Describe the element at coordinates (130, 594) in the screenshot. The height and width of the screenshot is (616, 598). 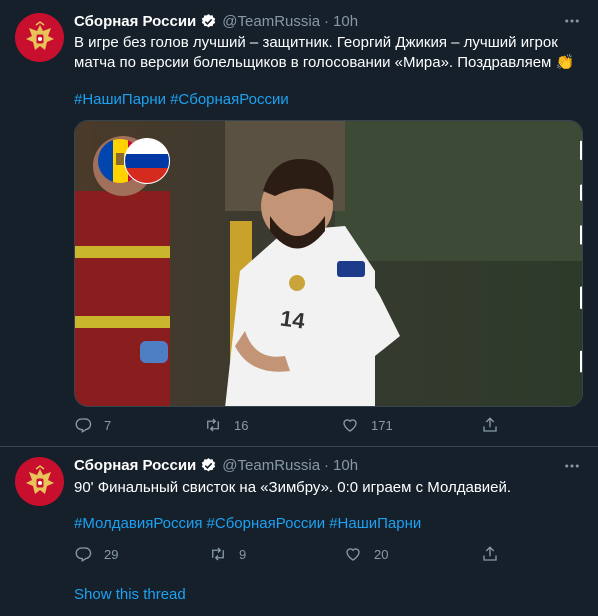
I see `show-thread-link: Show this thread` at that location.